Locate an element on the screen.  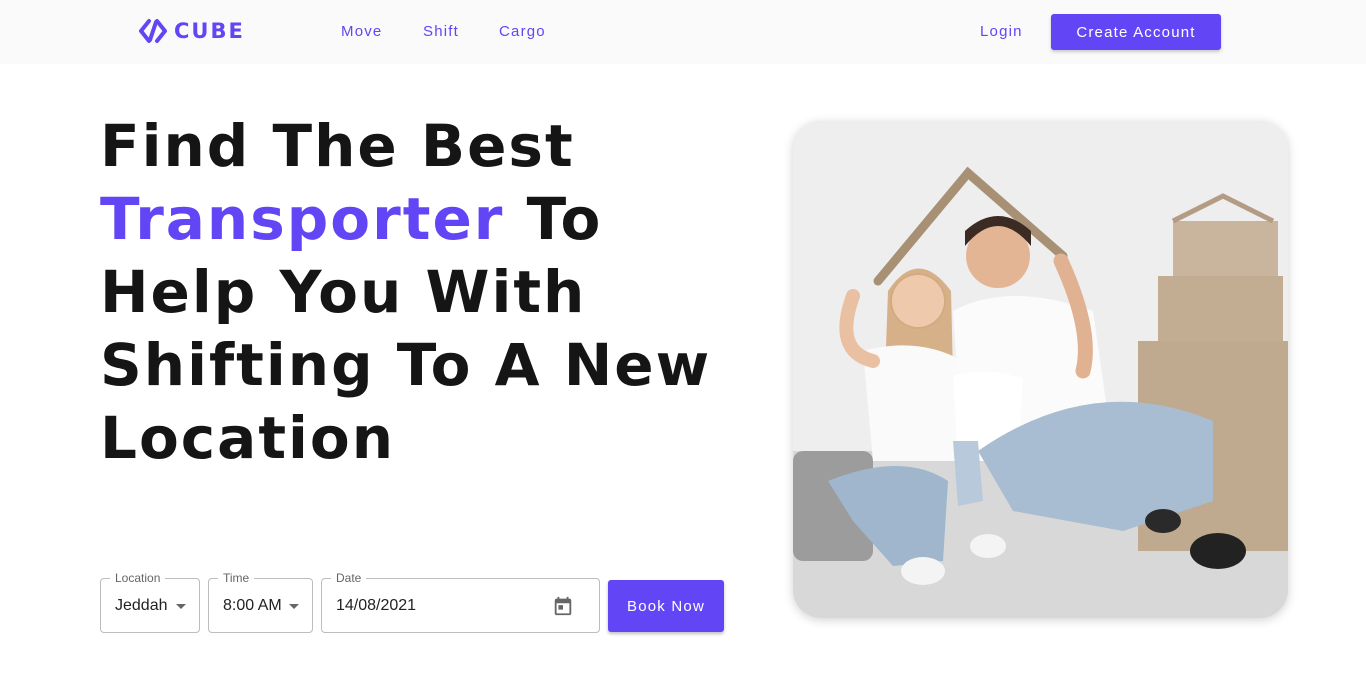
calendar-icon is located at coordinates (563, 606).